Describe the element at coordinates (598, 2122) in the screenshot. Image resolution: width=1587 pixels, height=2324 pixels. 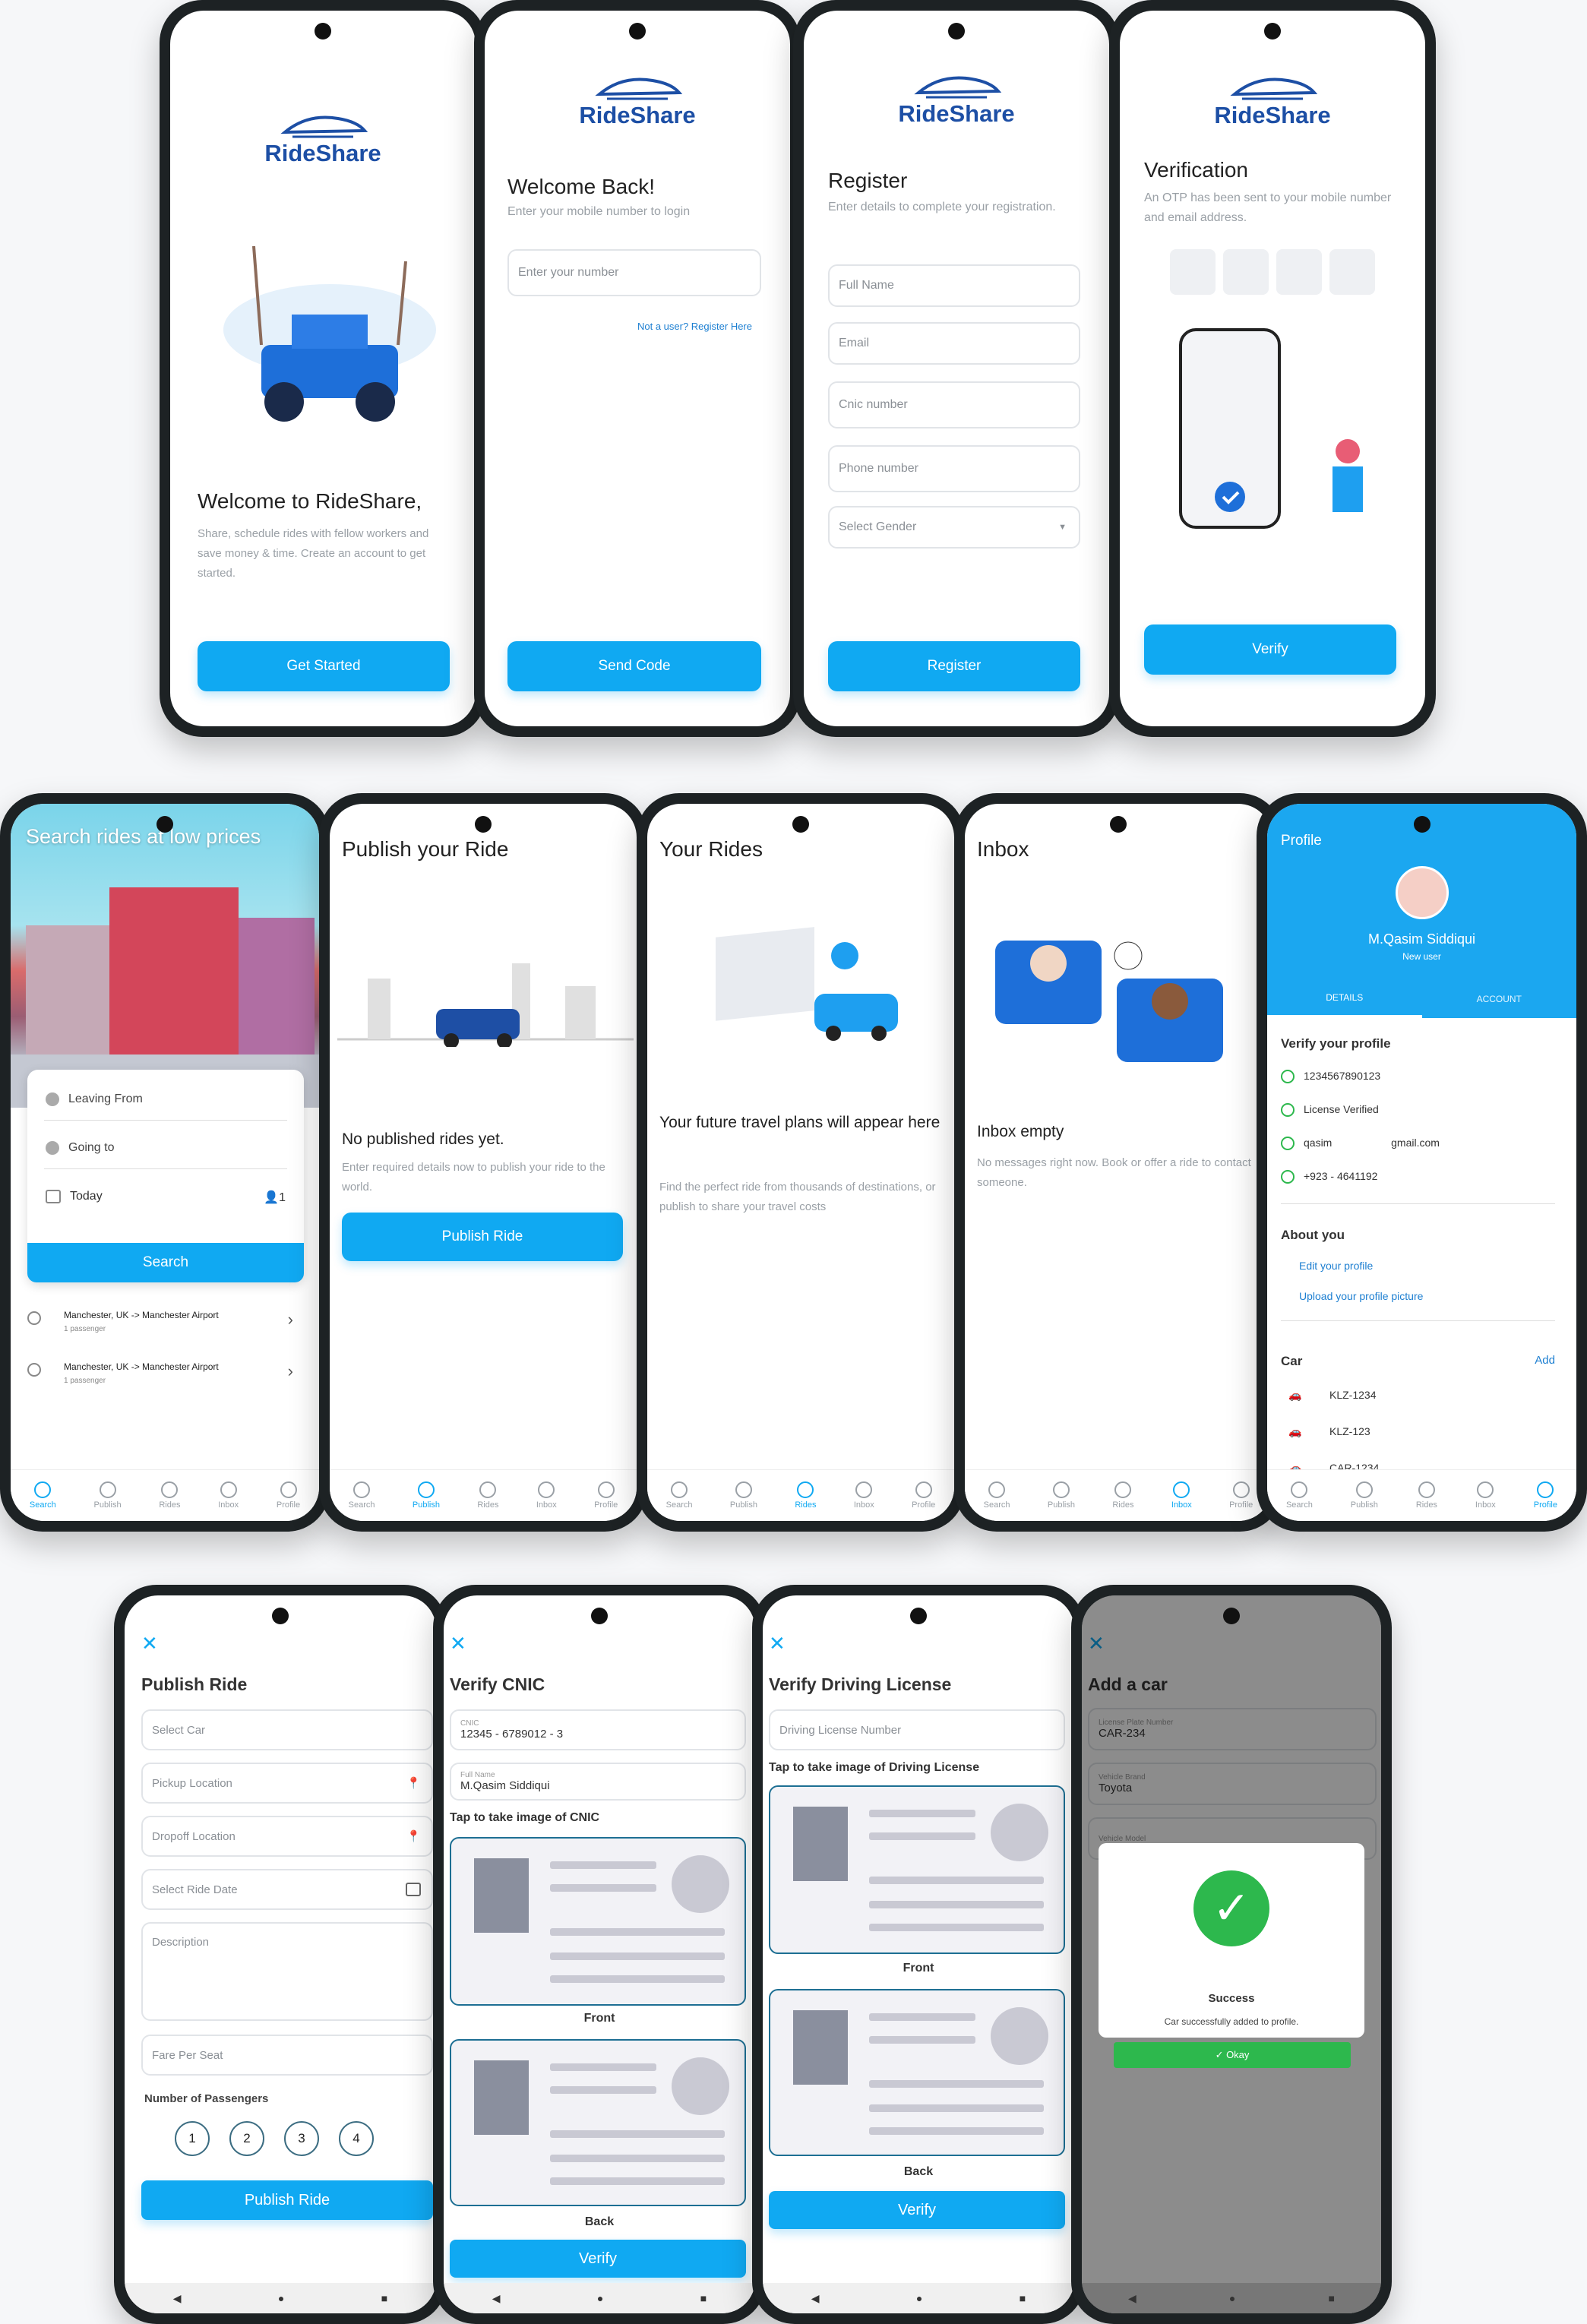
I see `cnic-back-upload` at that location.